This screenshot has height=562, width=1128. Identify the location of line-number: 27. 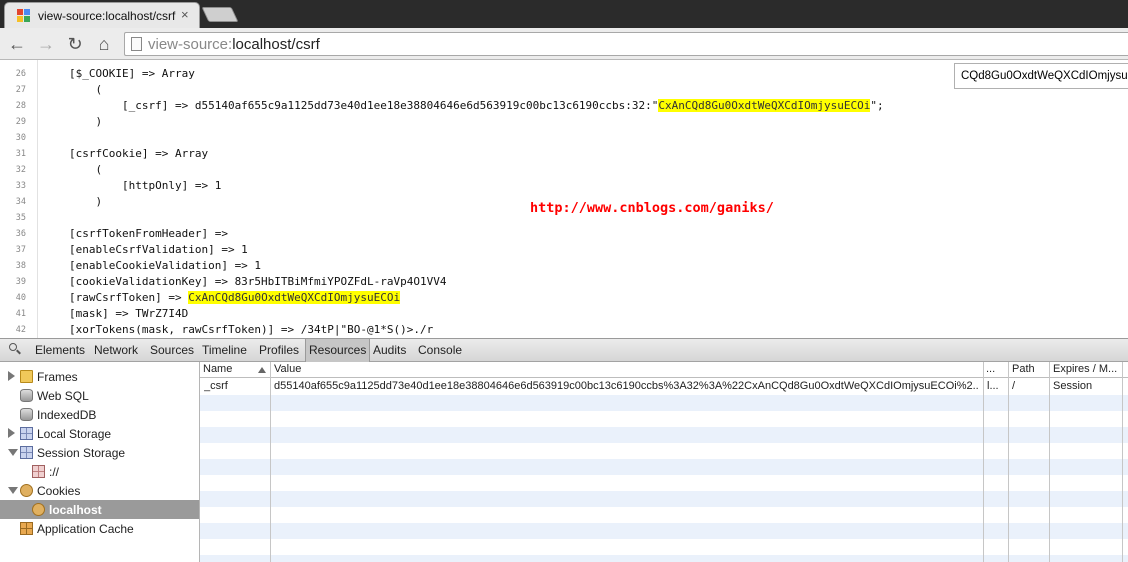
(20, 90).